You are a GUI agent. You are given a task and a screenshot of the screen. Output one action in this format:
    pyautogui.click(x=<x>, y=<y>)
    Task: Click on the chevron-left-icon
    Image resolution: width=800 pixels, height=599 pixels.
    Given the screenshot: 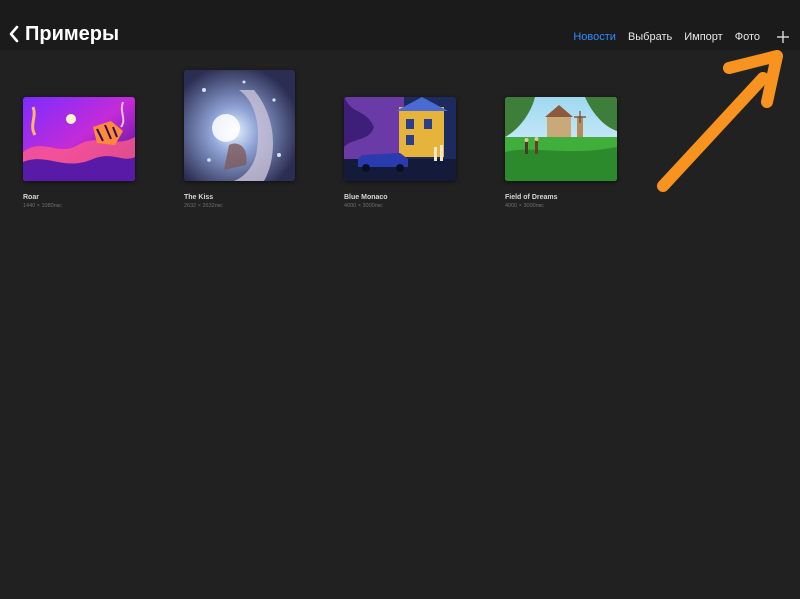 What is the action you would take?
    pyautogui.click(x=14, y=34)
    